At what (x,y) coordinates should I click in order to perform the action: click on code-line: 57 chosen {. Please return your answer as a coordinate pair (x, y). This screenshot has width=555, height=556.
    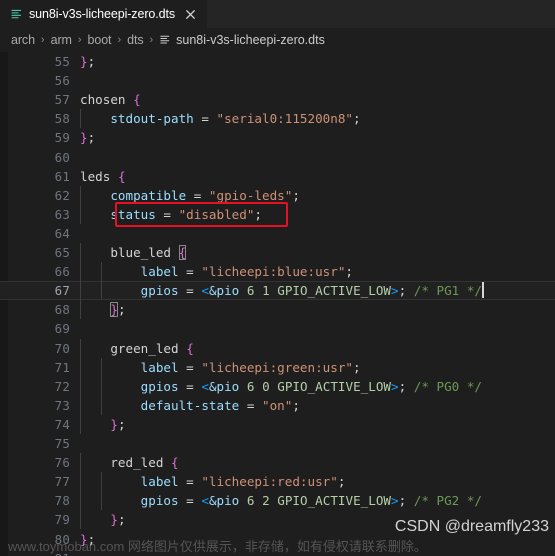
    Looking at the image, I should click on (277, 99).